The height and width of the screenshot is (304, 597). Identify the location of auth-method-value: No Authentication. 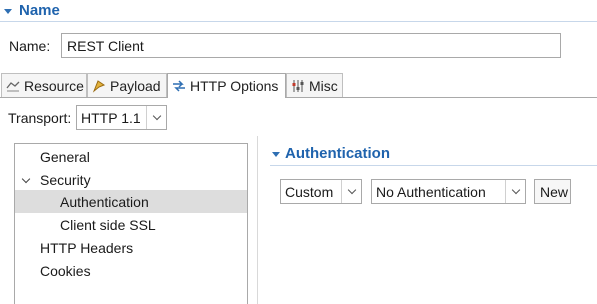
(431, 191).